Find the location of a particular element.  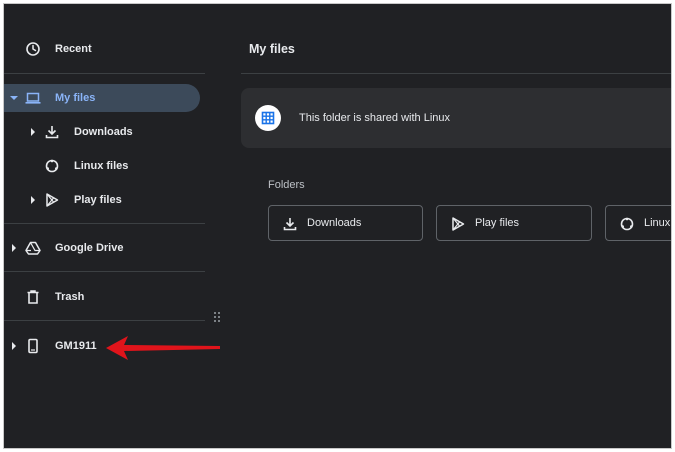

chevron-down-icon is located at coordinates (14, 98).